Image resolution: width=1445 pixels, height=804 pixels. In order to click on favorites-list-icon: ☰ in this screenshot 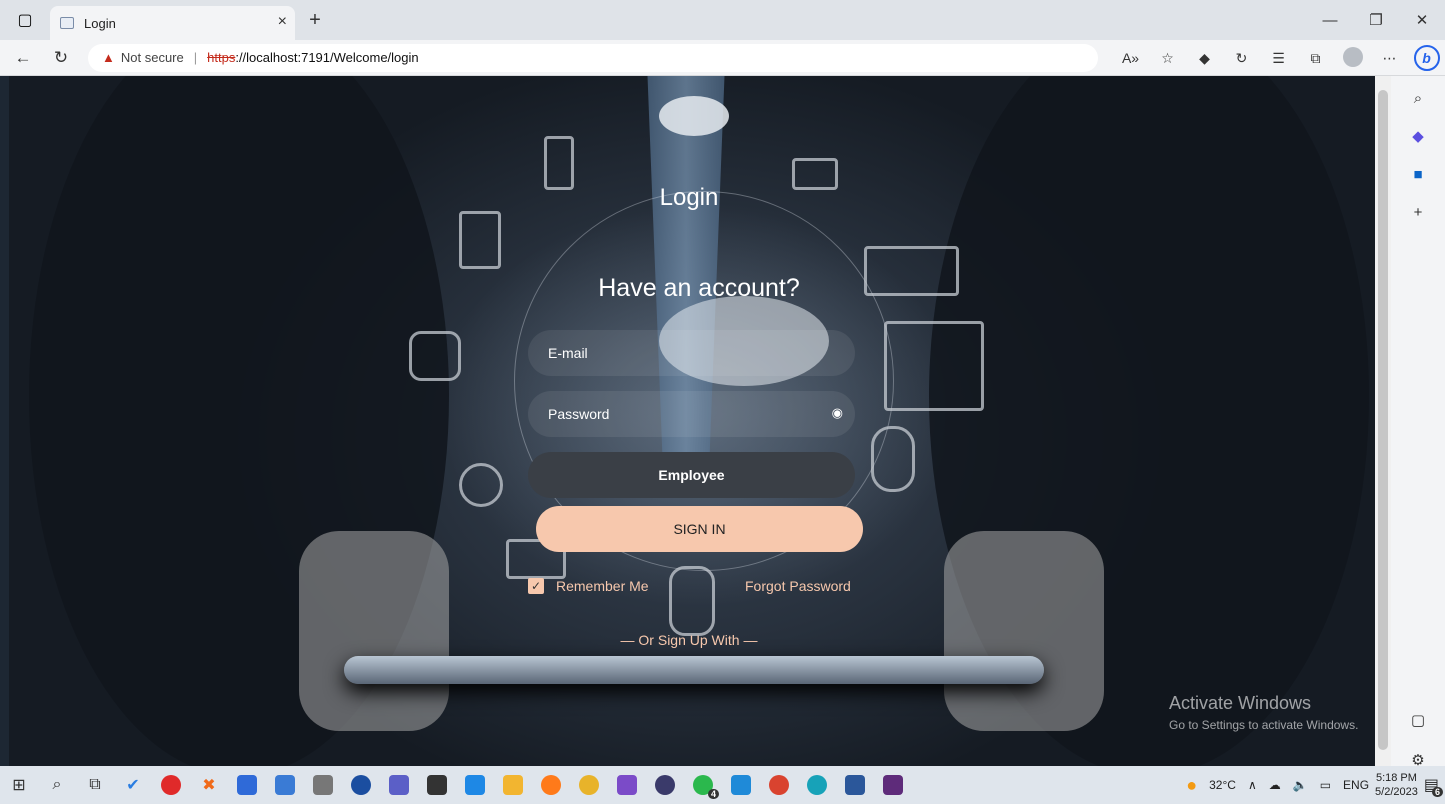, I will do `click(1278, 58)`.